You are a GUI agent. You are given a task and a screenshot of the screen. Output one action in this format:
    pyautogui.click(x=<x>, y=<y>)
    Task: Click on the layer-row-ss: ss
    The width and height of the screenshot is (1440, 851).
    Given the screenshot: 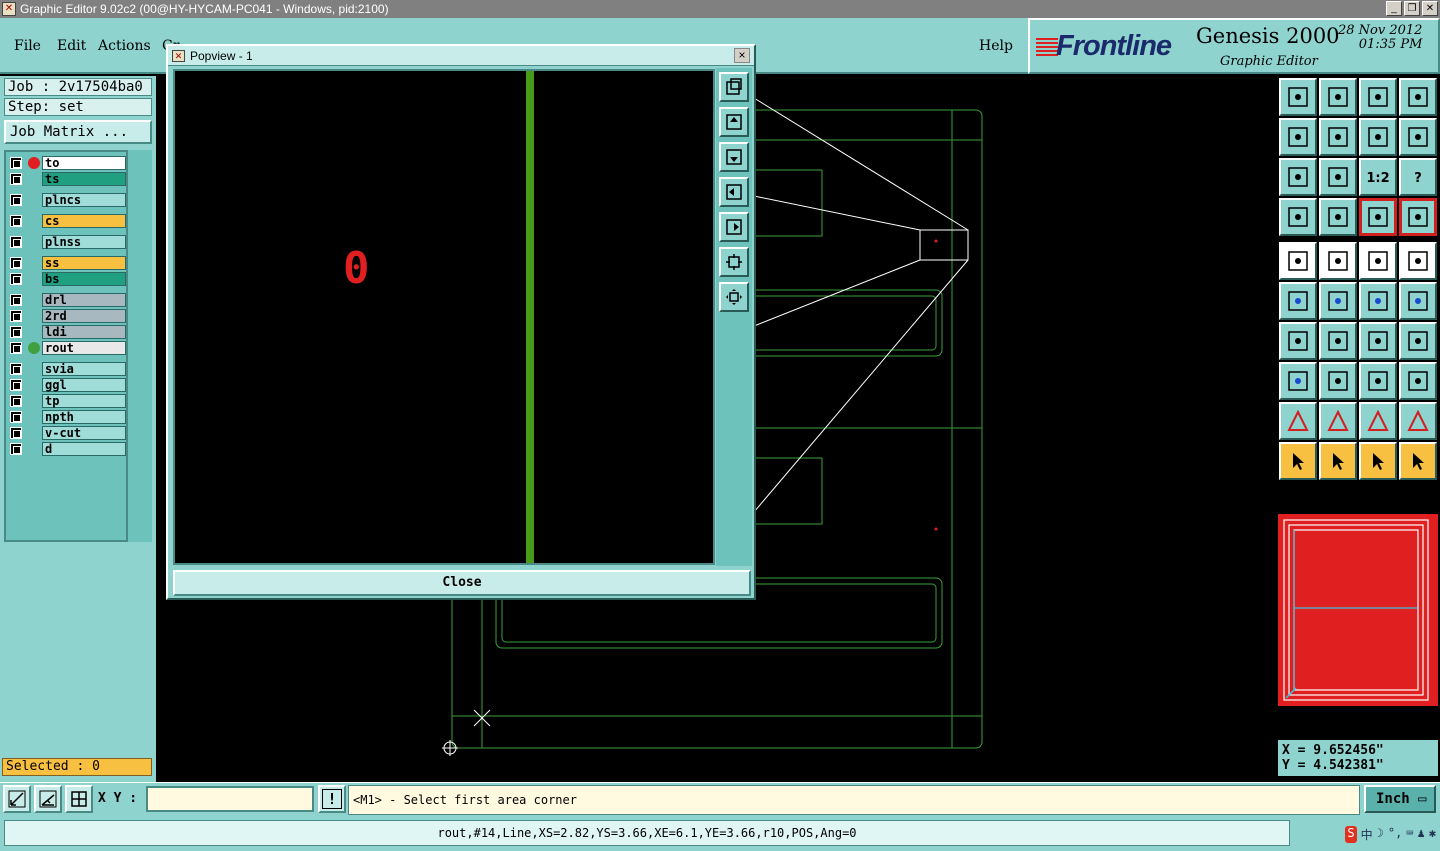 What is the action you would take?
    pyautogui.click(x=67, y=263)
    